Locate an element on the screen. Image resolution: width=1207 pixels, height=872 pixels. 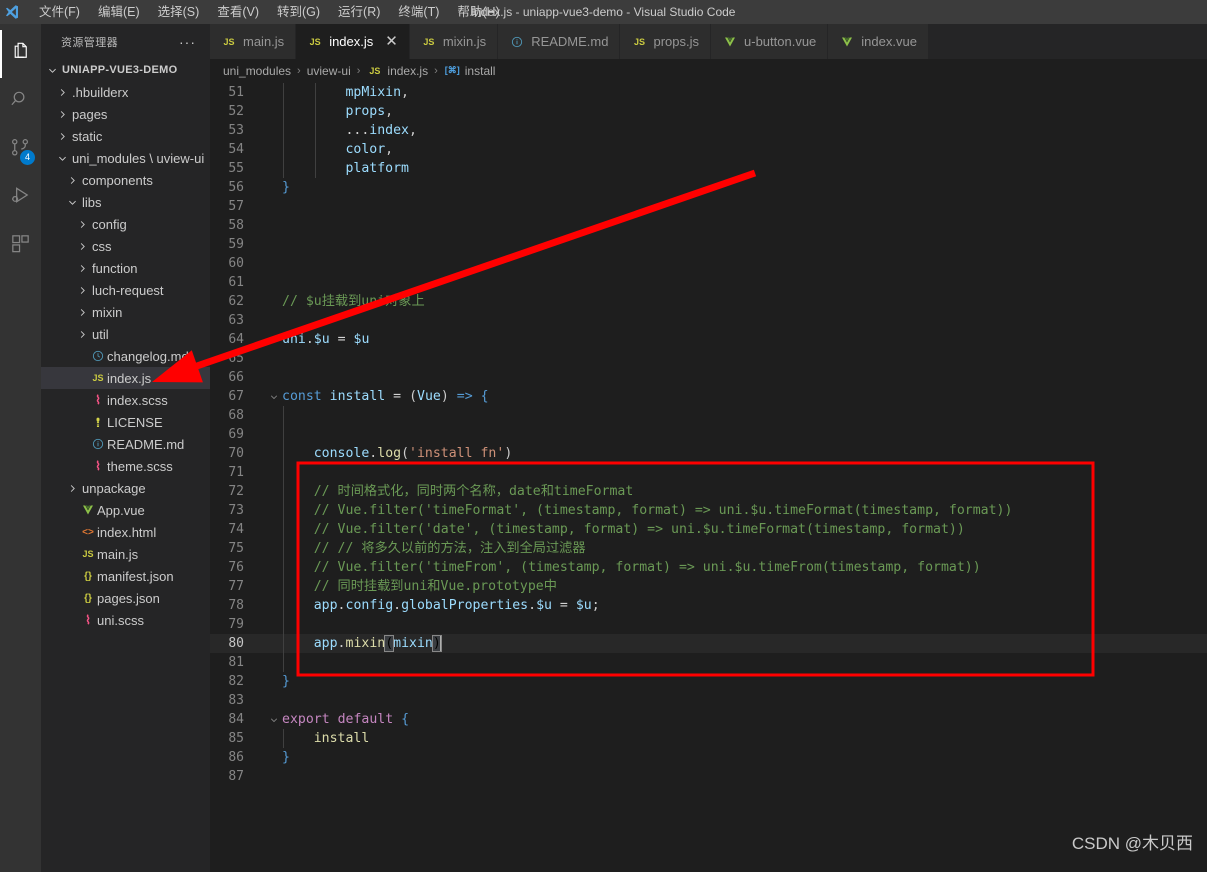
tree-item--hbuilderx: .hbuilderx is located at coordinates (125, 92).